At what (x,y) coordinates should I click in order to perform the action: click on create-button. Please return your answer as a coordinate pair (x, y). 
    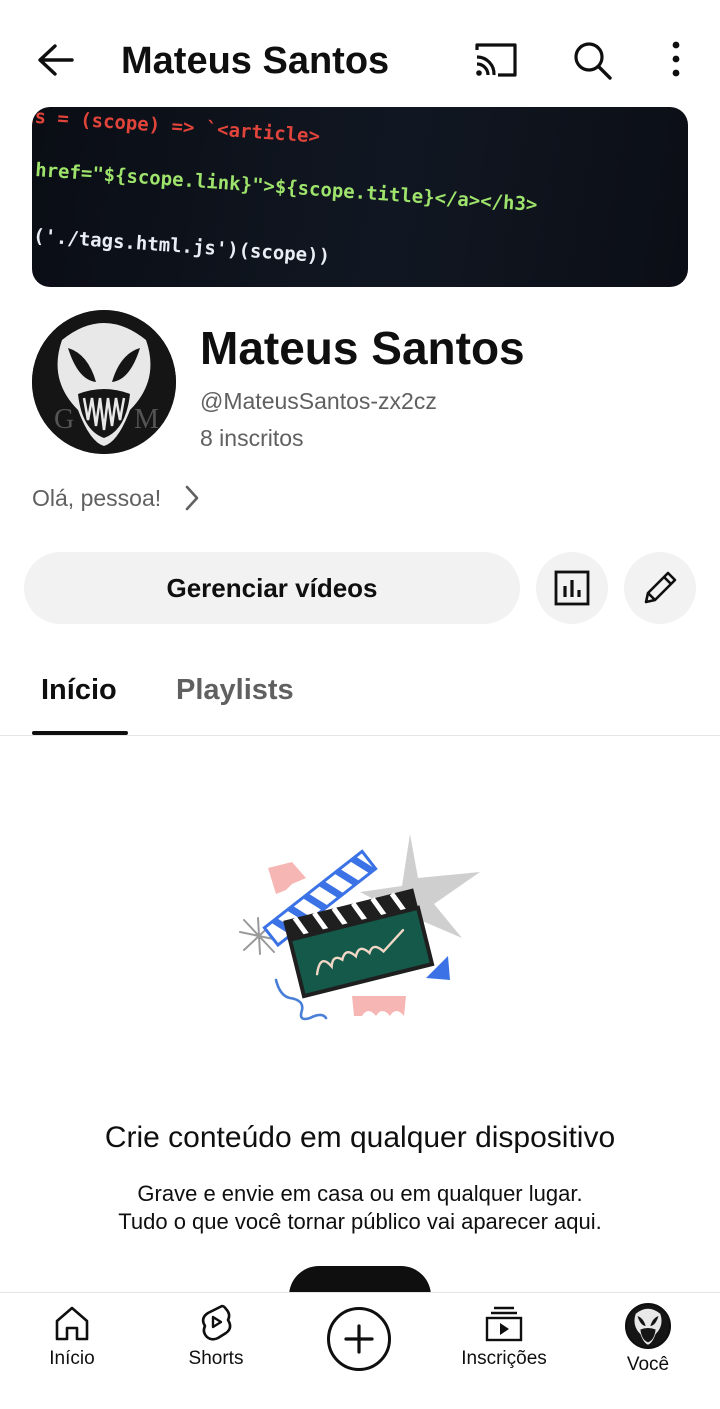
    Looking at the image, I should click on (359, 1339).